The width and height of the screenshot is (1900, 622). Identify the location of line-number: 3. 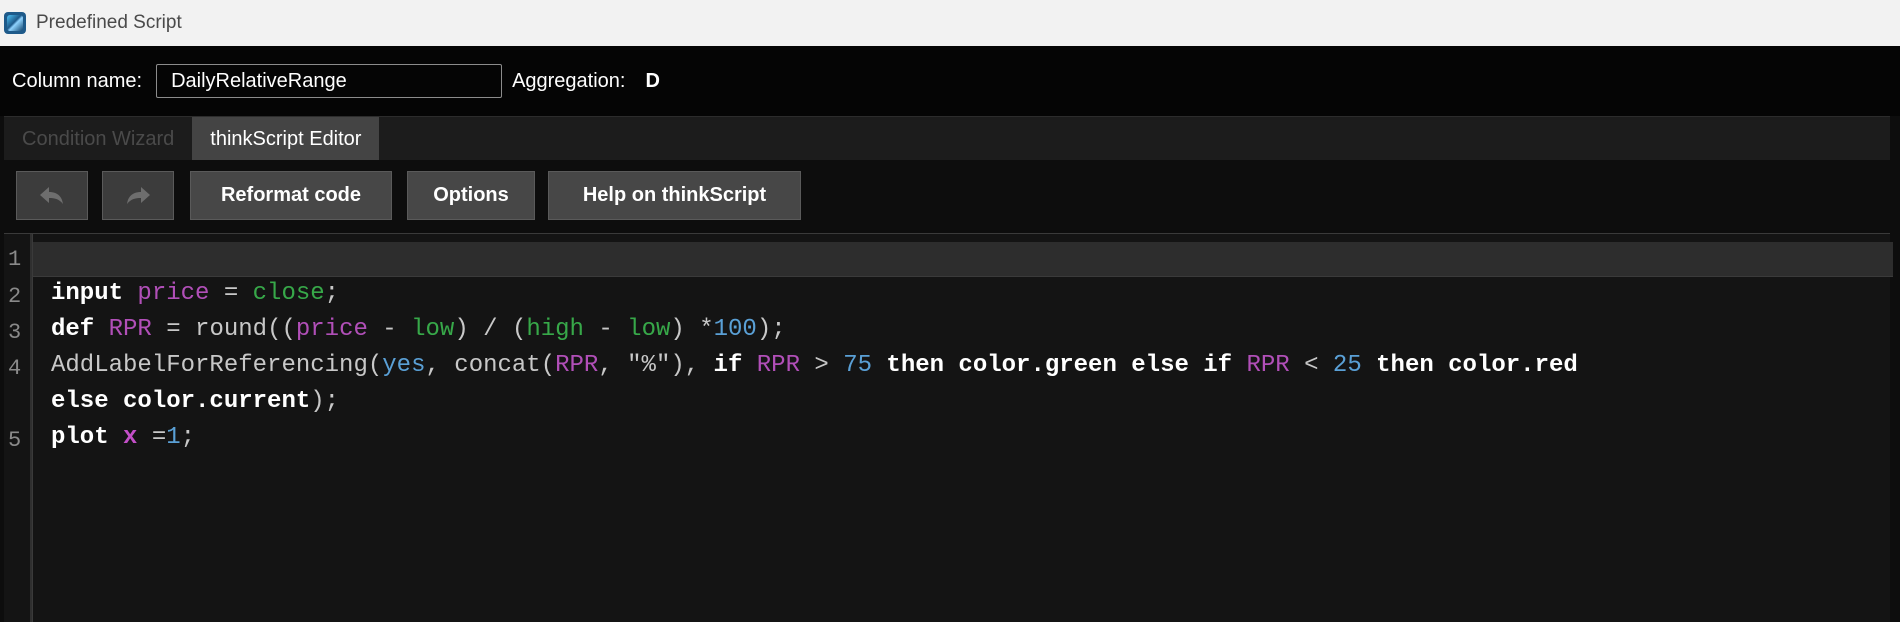
(15, 332).